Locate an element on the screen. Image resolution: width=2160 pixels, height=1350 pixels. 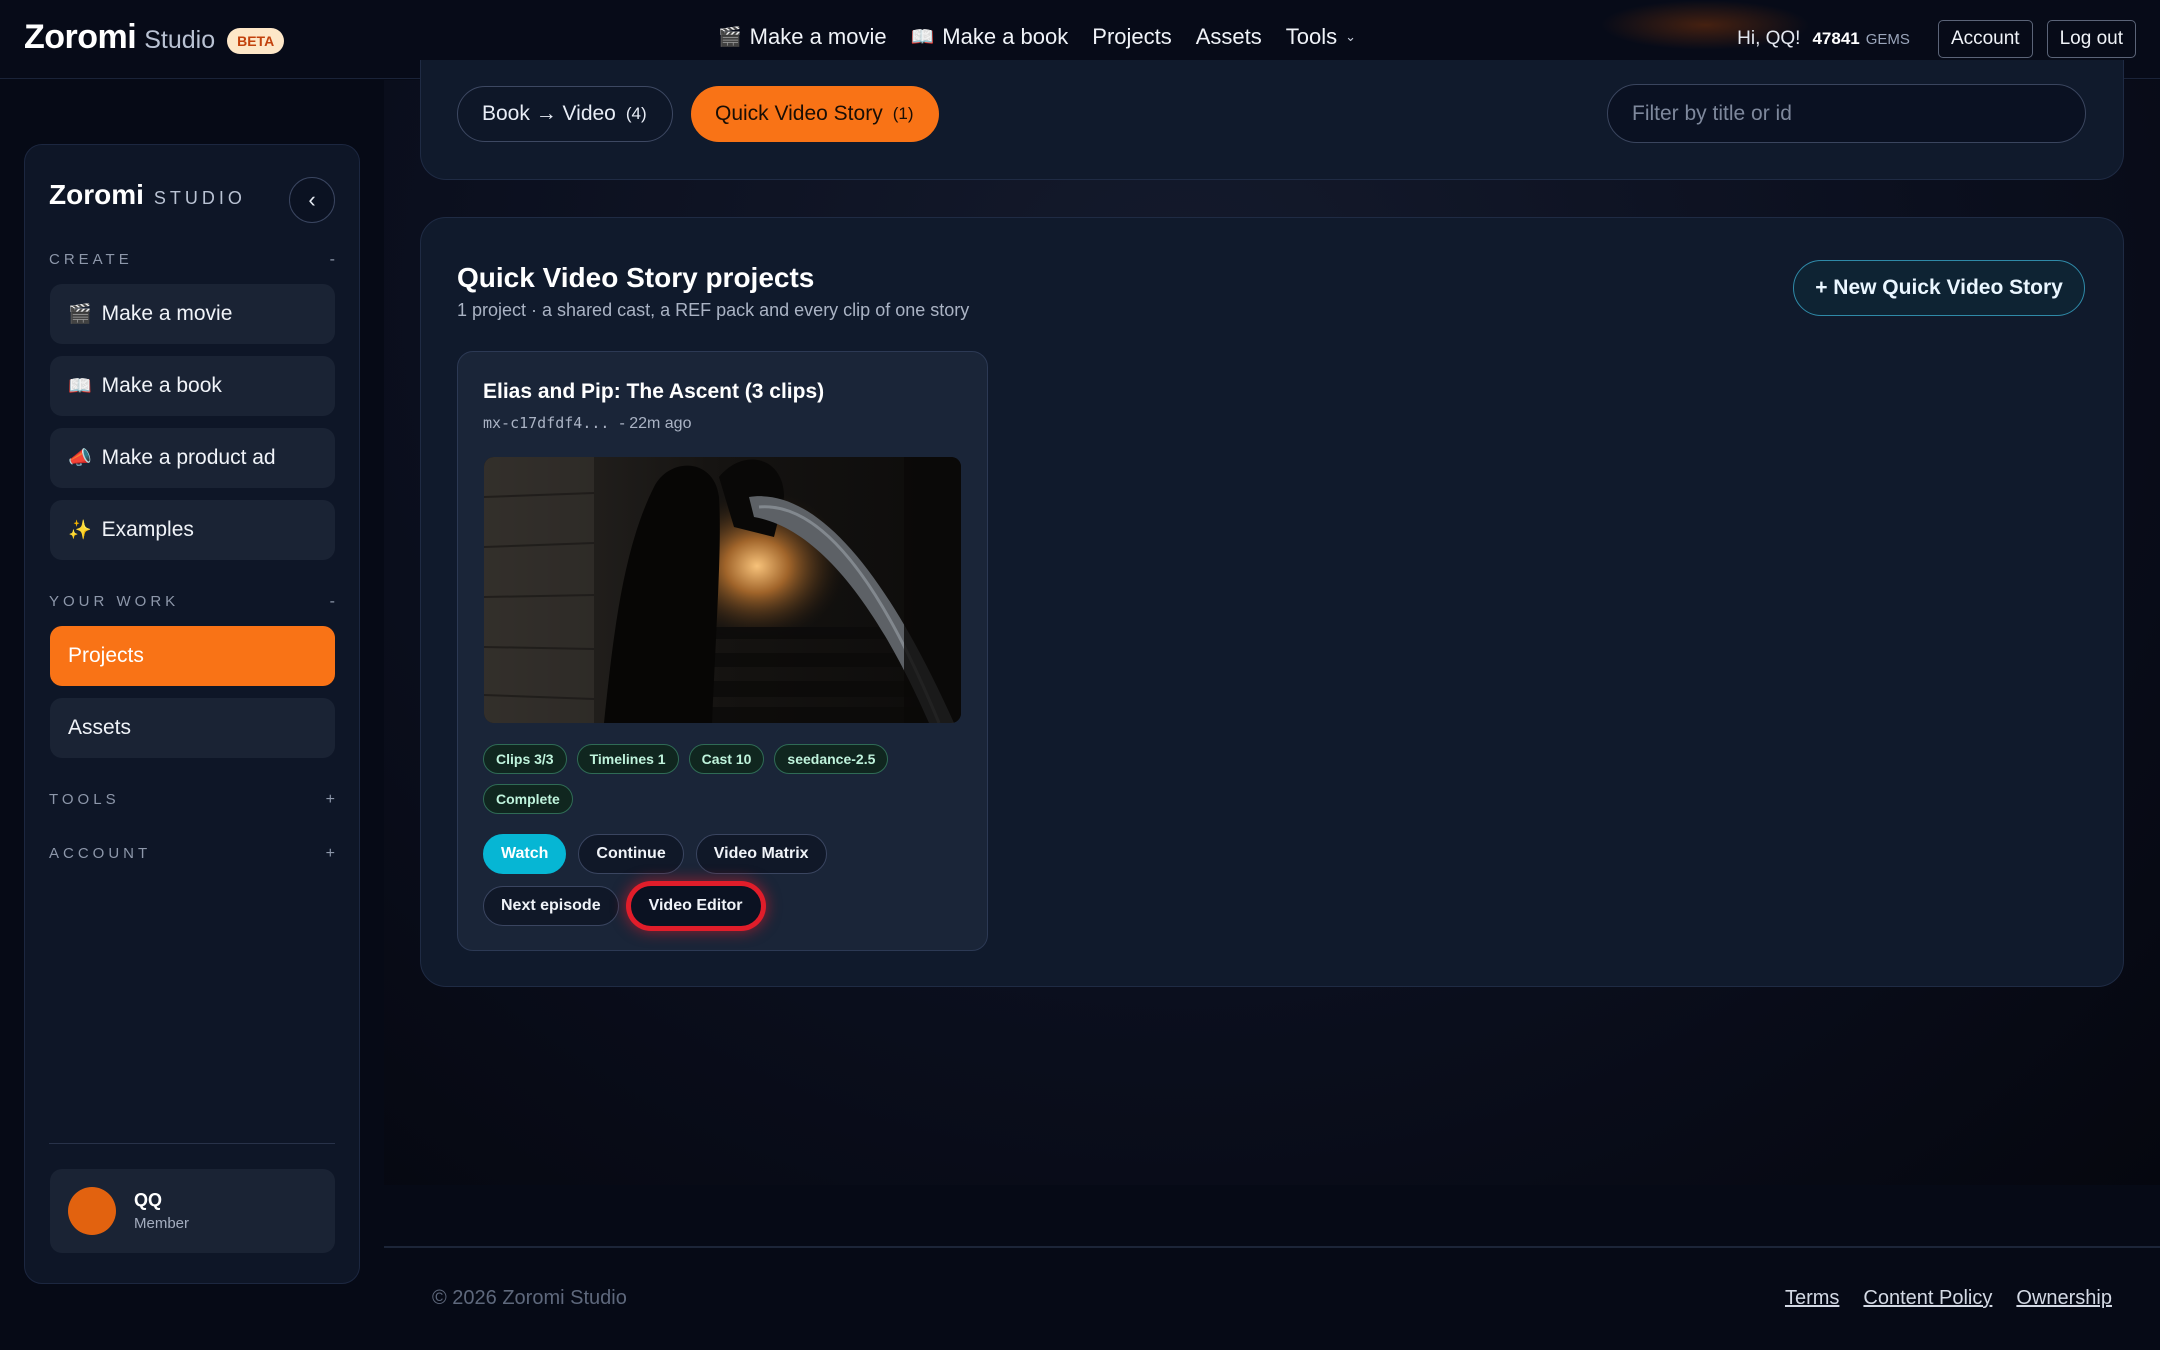
project-status-row: Complete is located at coordinates (533, 799).